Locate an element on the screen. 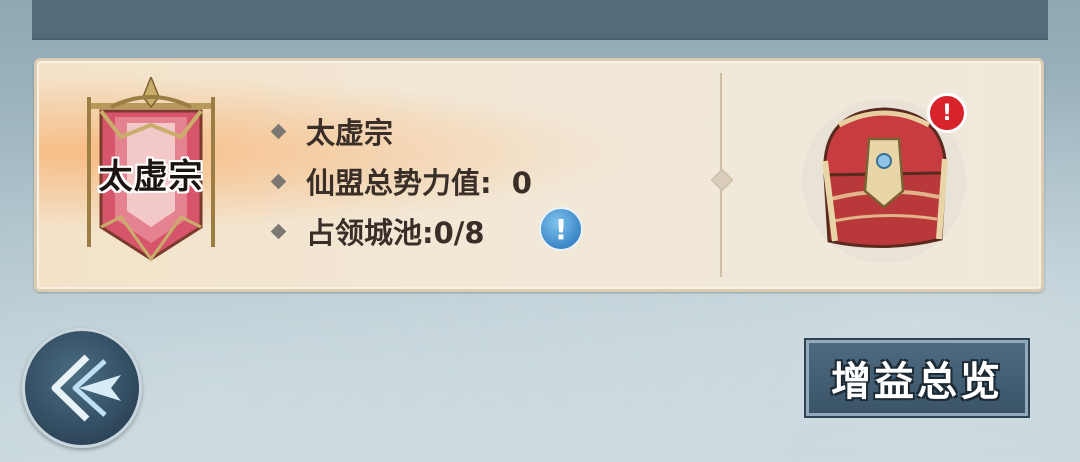 This screenshot has width=1080, height=462. buff-overview-button: 增益总览 is located at coordinates (917, 378).